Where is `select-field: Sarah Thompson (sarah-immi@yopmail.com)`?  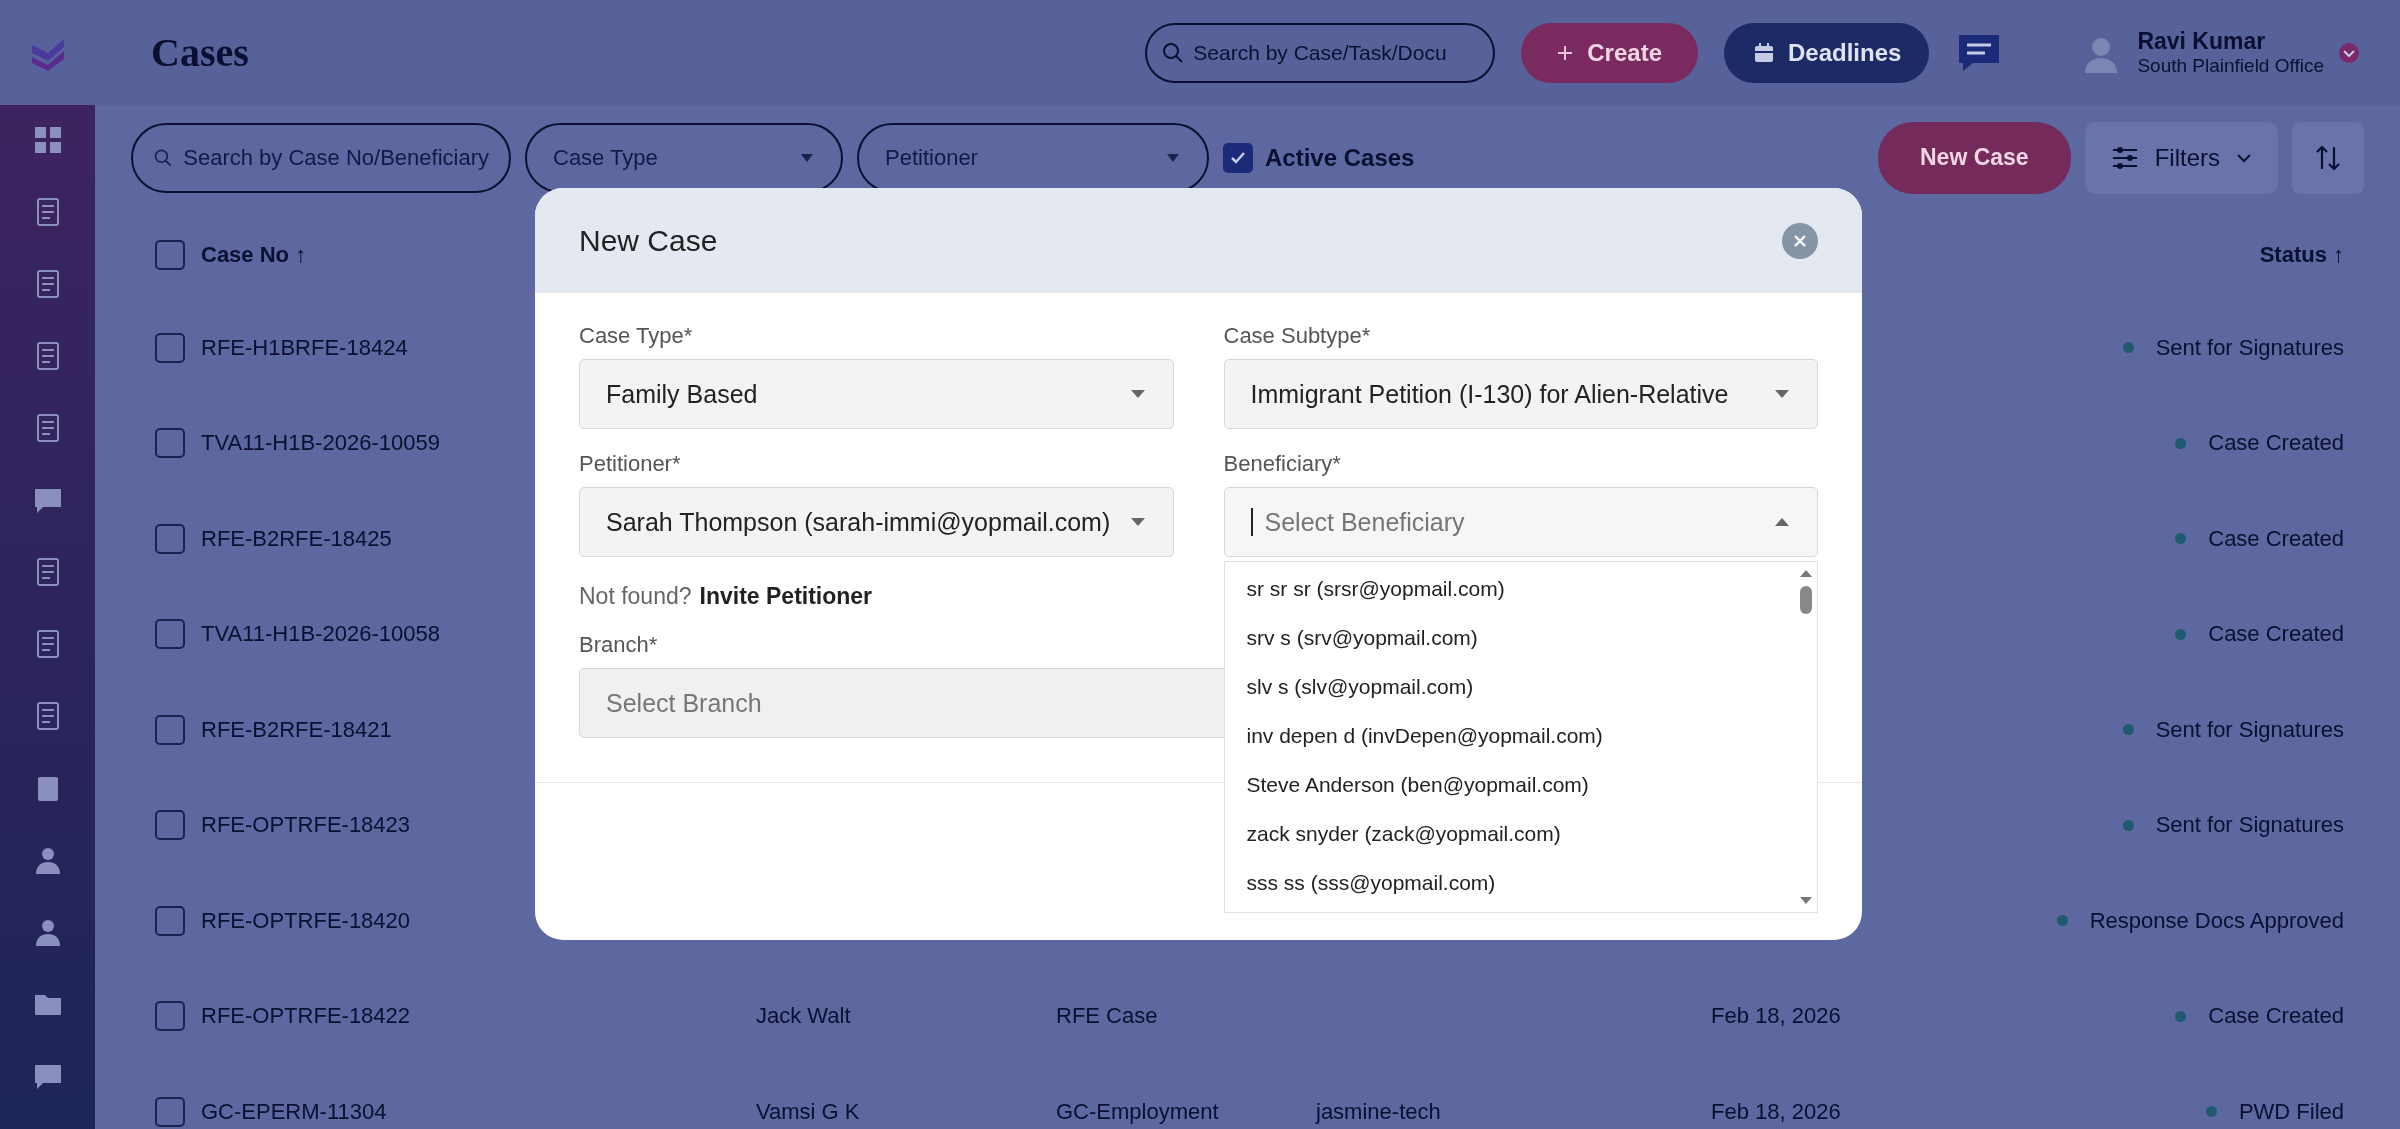 select-field: Sarah Thompson (sarah-immi@yopmail.com) is located at coordinates (876, 522).